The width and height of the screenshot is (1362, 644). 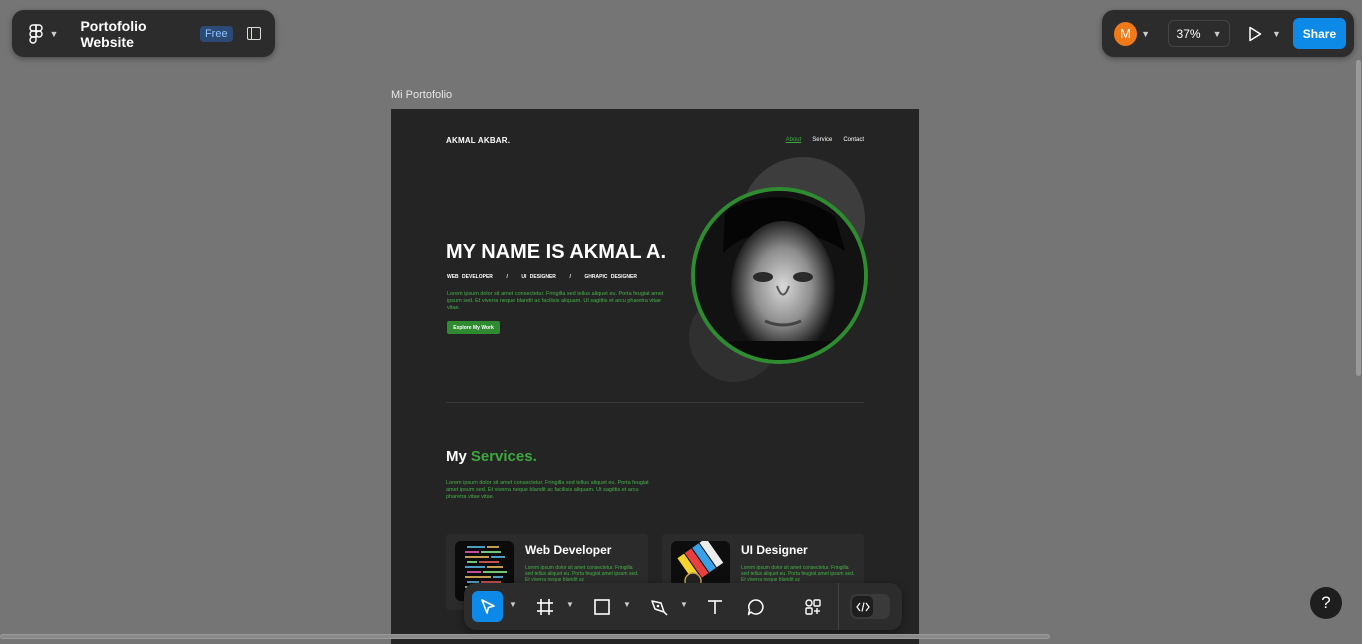 I want to click on pen-icon, so click(x=659, y=607).